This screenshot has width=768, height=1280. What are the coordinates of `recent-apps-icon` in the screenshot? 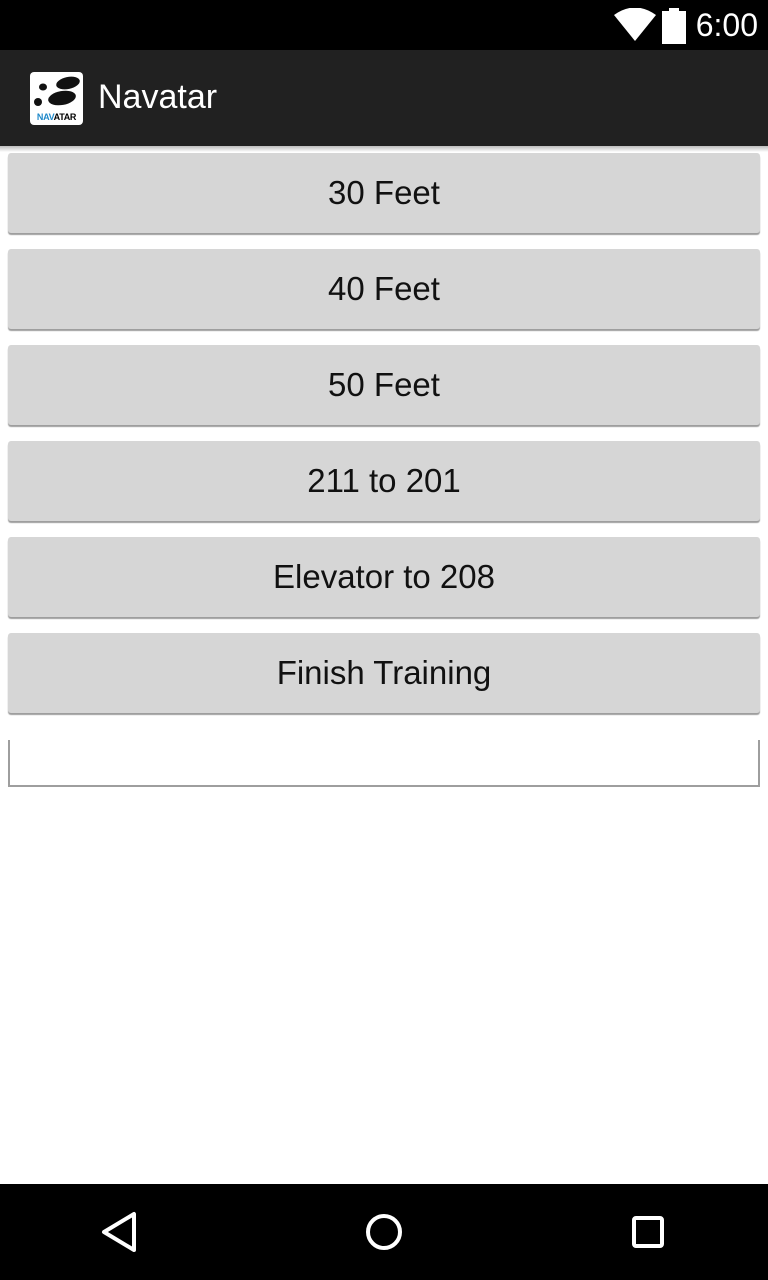 It's located at (648, 1232).